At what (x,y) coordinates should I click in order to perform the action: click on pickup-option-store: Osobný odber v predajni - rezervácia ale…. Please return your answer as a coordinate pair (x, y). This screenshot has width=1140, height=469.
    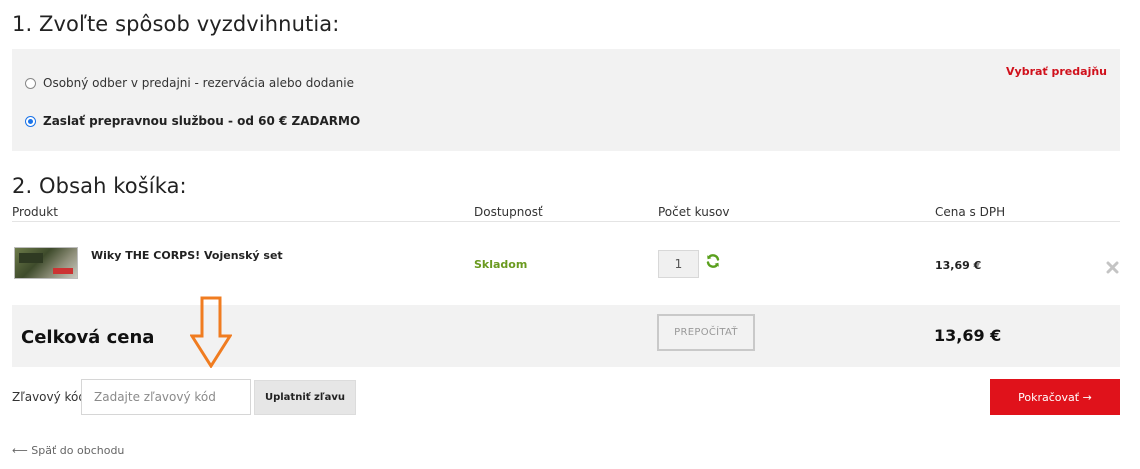
    Looking at the image, I should click on (189, 83).